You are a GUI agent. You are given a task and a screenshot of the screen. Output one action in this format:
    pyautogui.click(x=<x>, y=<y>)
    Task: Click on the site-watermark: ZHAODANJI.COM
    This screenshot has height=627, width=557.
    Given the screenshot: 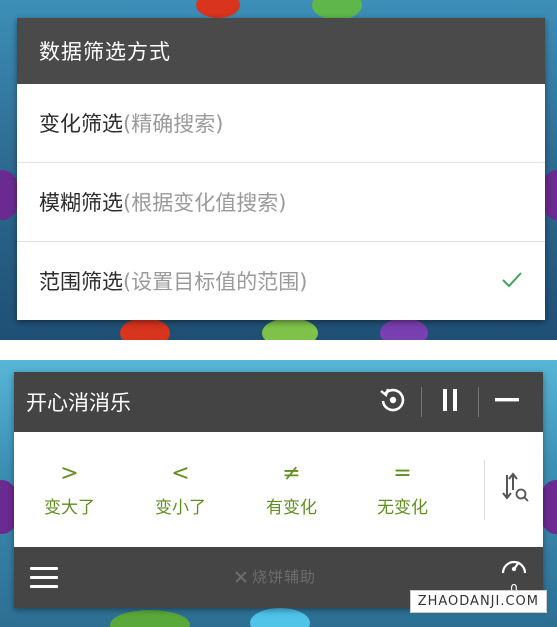 What is the action you would take?
    pyautogui.click(x=478, y=601)
    